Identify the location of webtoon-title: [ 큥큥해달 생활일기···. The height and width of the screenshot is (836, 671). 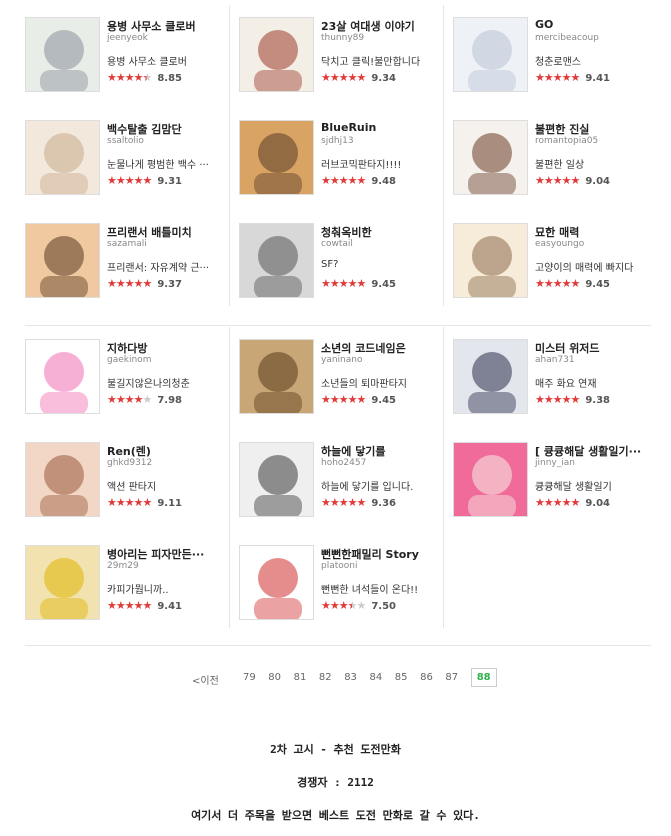
(595, 451).